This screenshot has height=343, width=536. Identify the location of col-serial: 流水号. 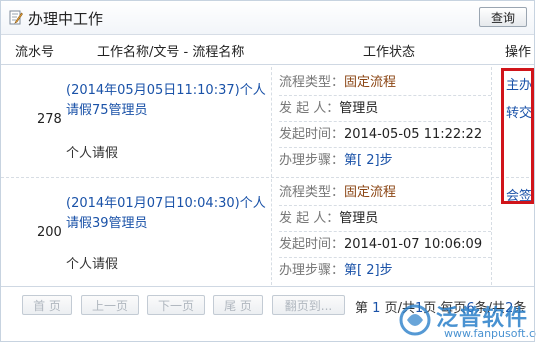
(35, 52).